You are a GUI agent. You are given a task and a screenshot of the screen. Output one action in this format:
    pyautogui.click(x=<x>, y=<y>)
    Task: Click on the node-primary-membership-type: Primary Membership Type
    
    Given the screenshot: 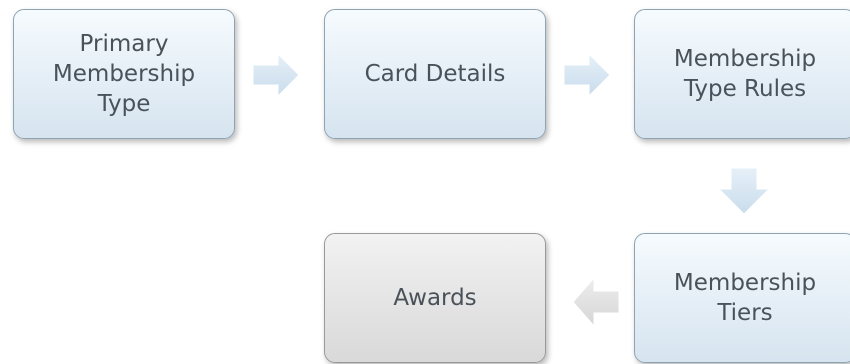 What is the action you would take?
    pyautogui.click(x=124, y=74)
    